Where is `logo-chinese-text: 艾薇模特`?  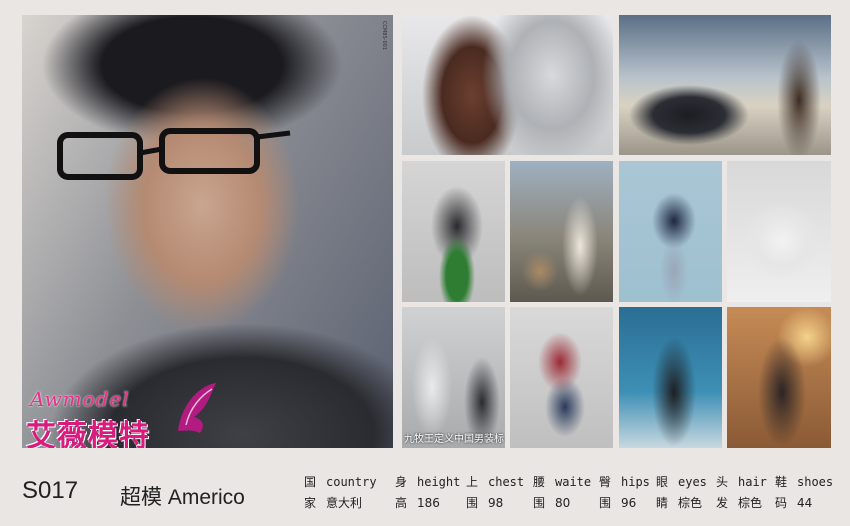
logo-chinese-text: 艾薇模特 is located at coordinates (88, 433).